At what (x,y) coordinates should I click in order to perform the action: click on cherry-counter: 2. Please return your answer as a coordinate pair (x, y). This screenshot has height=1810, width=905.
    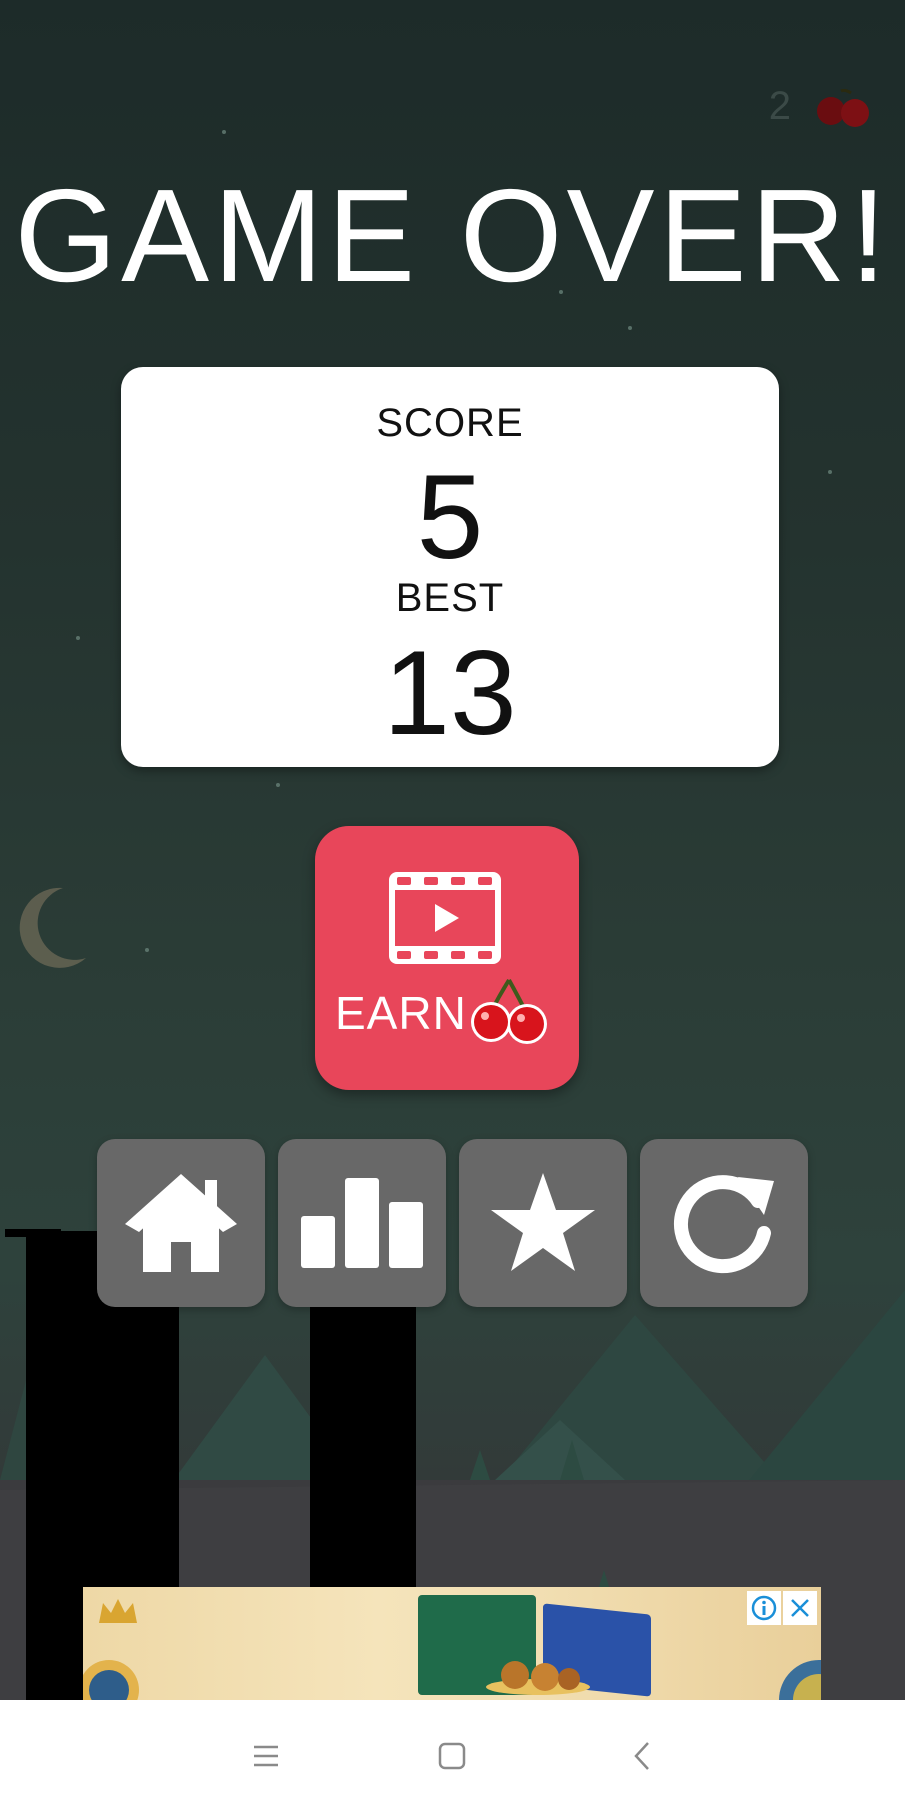
    Looking at the image, I should click on (822, 106).